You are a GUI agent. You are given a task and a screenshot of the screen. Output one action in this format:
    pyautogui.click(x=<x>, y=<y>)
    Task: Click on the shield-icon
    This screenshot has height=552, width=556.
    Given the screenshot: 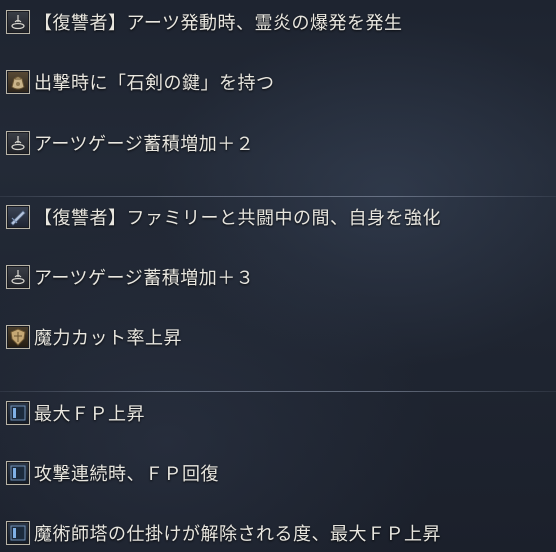 What is the action you would take?
    pyautogui.click(x=18, y=337)
    